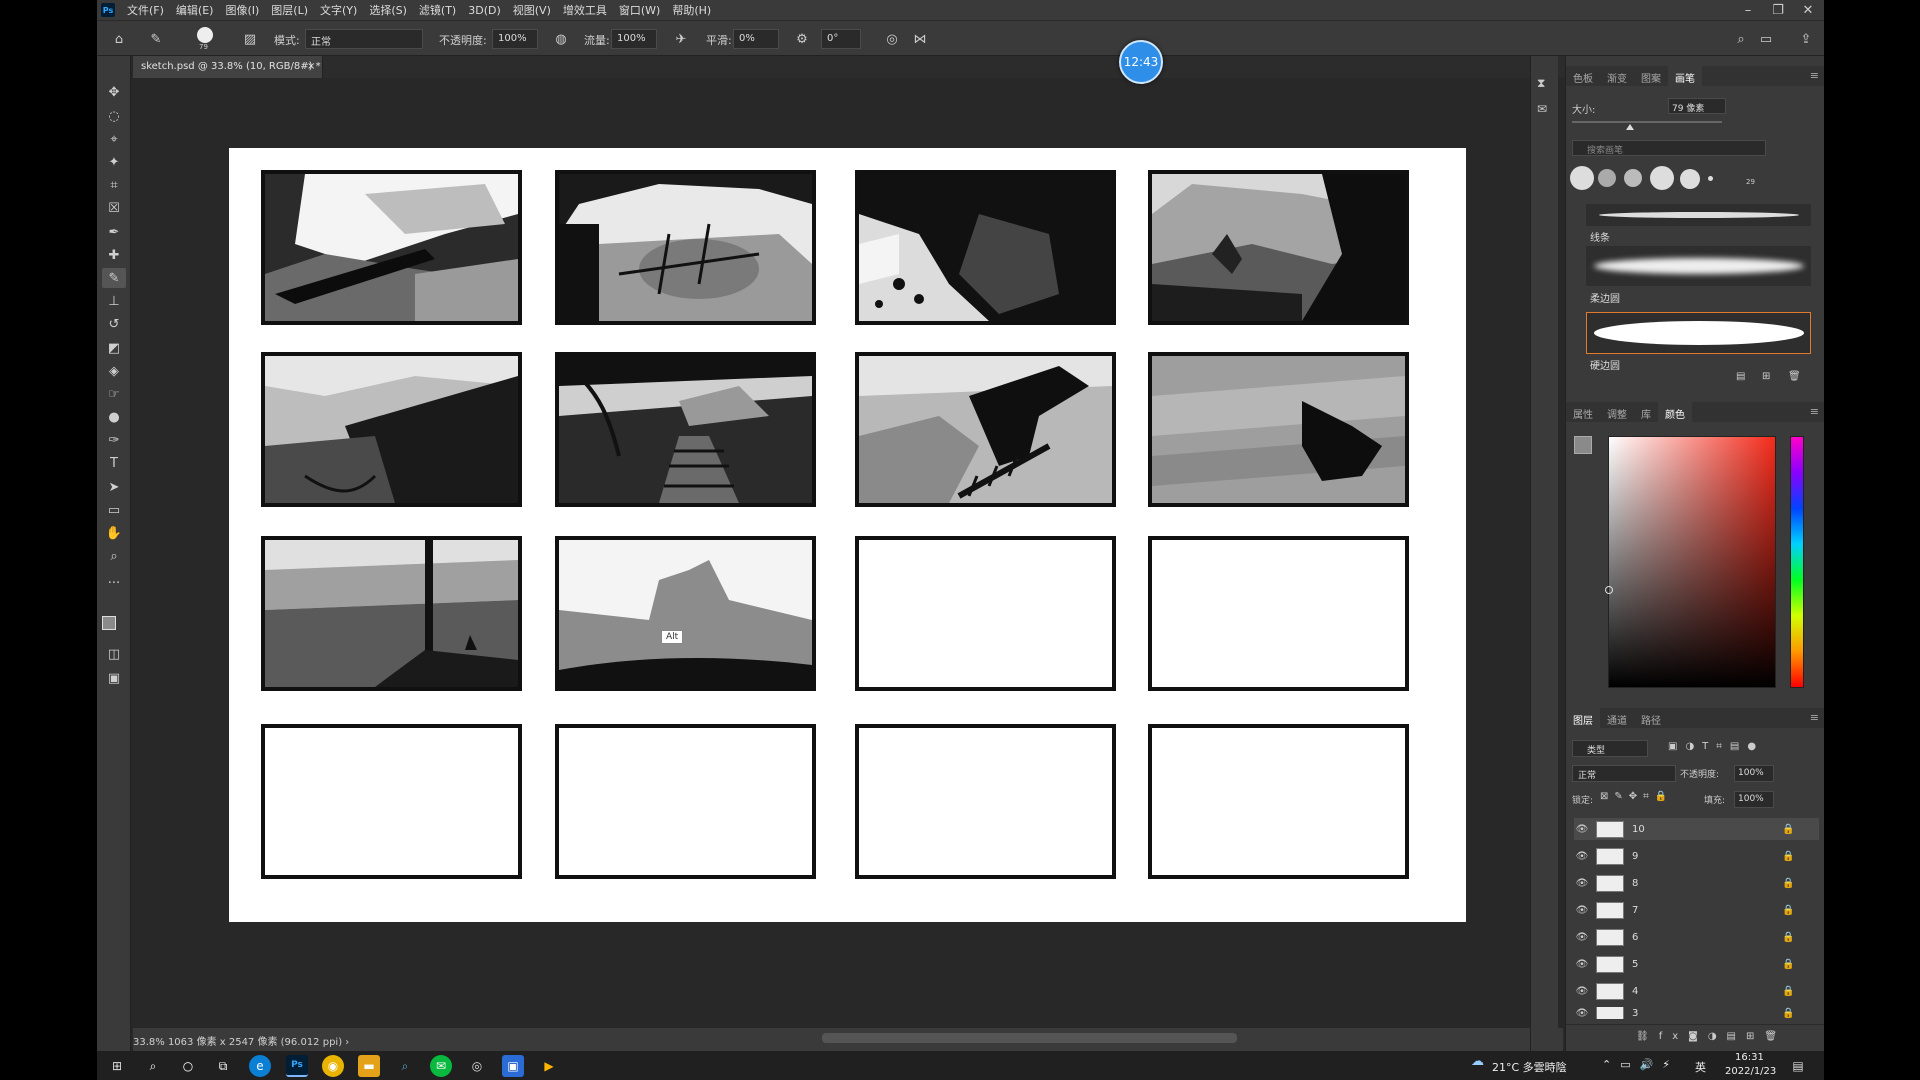 The image size is (1920, 1080). I want to click on layer-filter-select: 类型, so click(1610, 748).